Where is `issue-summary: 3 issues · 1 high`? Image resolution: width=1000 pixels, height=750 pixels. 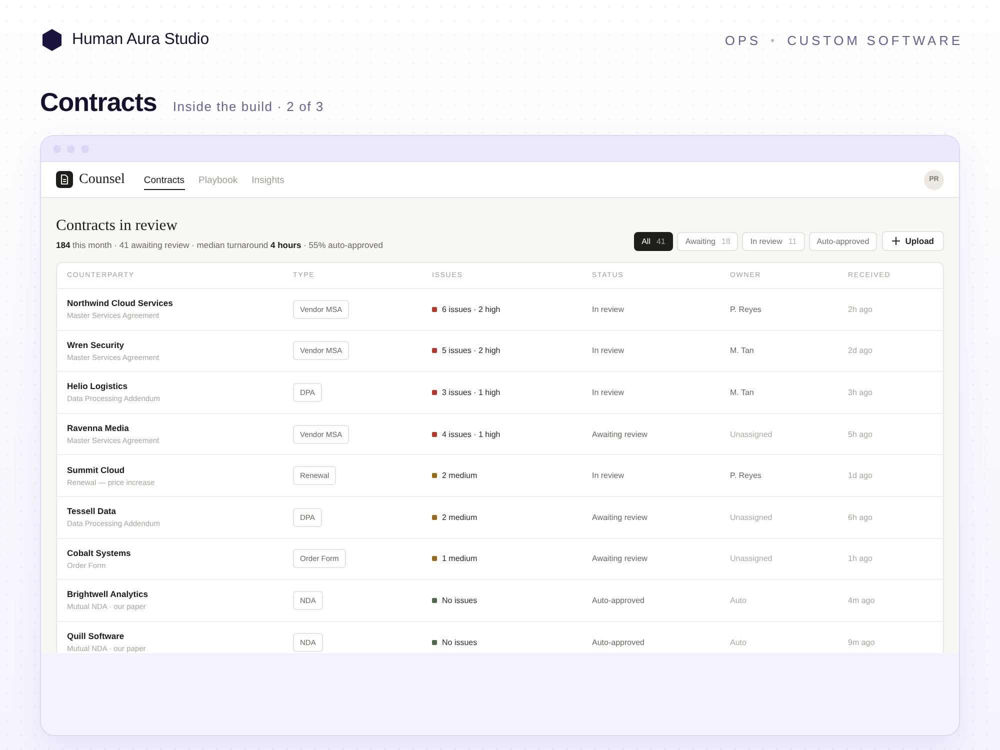
issue-summary: 3 issues · 1 high is located at coordinates (471, 392).